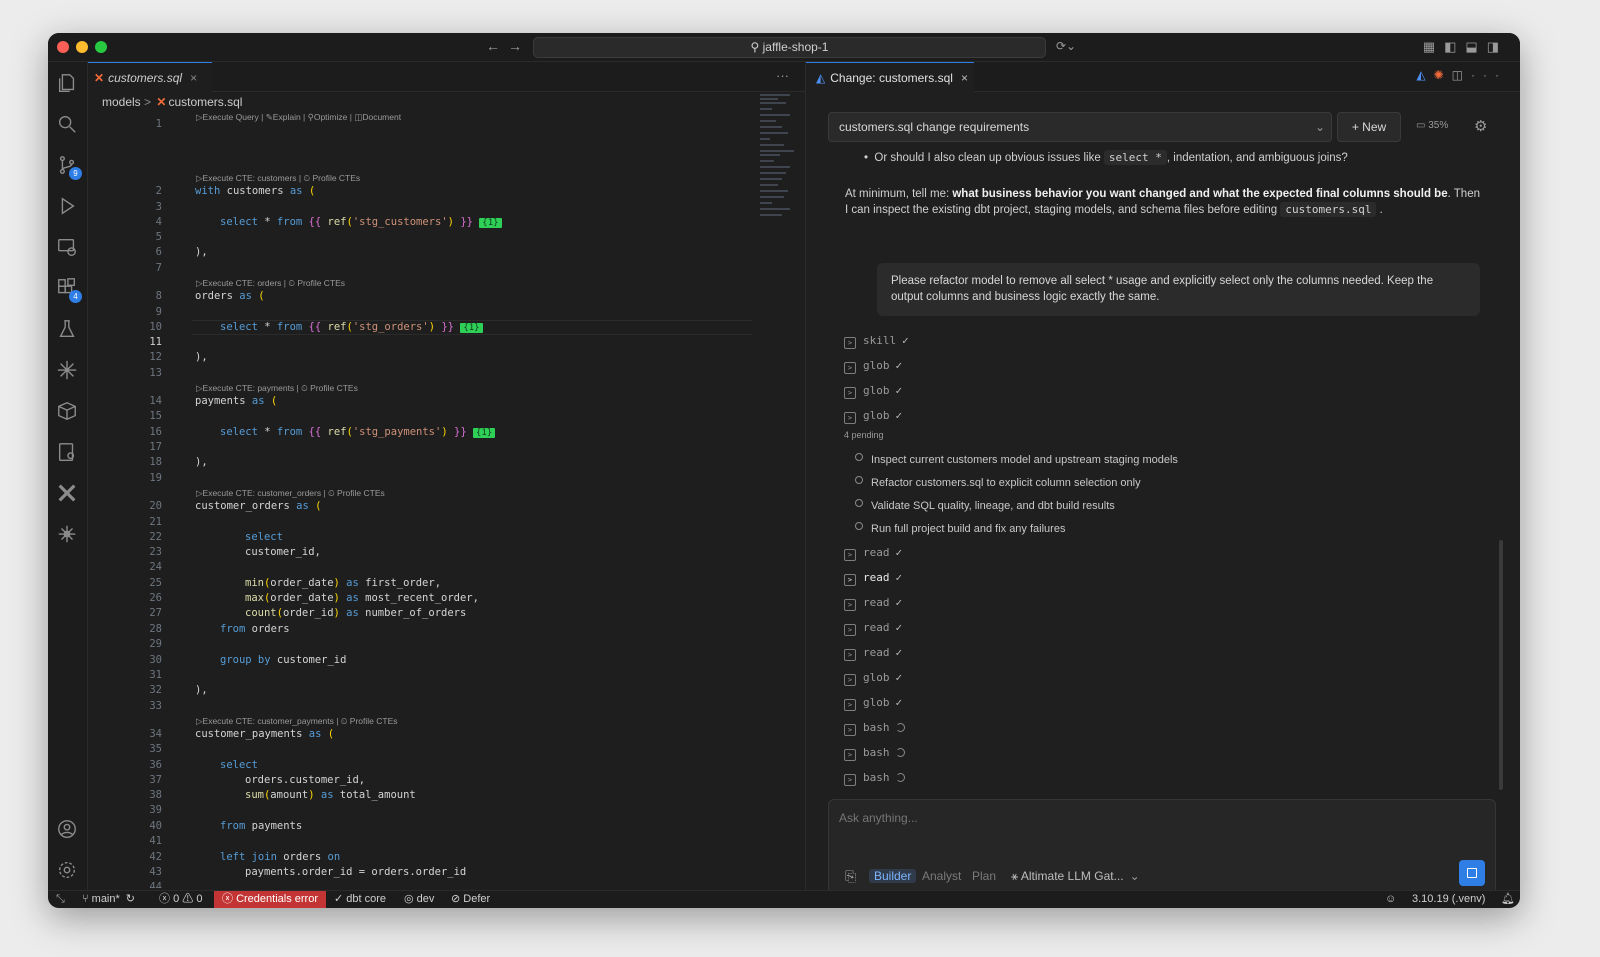  Describe the element at coordinates (277, 388) in the screenshot. I see `code-lens-payments: ▷Execute CTE: payments | ⏲ Profile CTEs` at that location.